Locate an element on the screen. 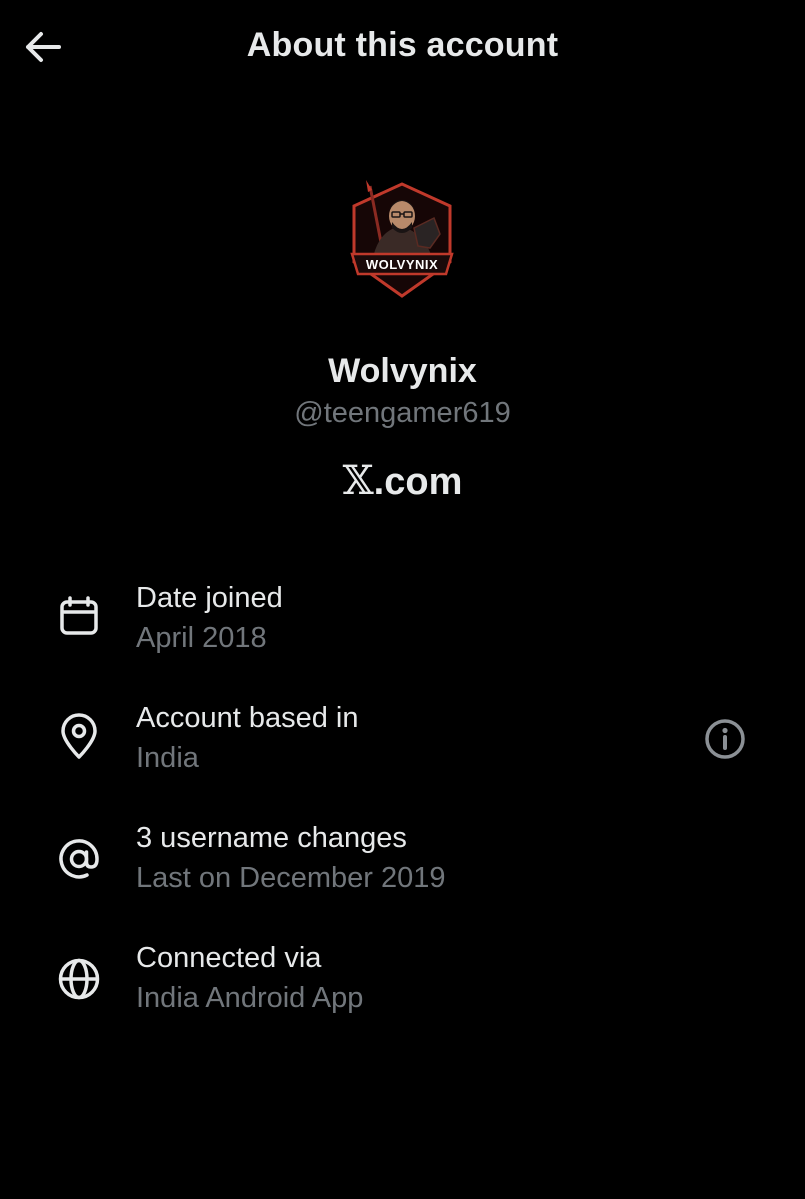 Image resolution: width=805 pixels, height=1199 pixels. profile-handle: @teengamer619 is located at coordinates (402, 413).